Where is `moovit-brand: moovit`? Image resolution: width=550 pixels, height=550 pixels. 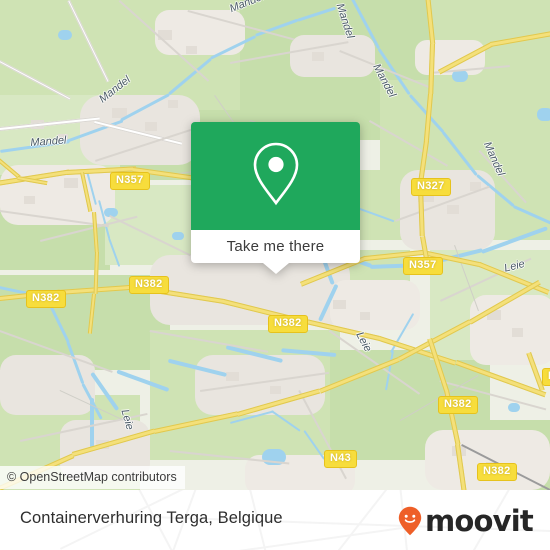 moovit-brand: moovit is located at coordinates (466, 520).